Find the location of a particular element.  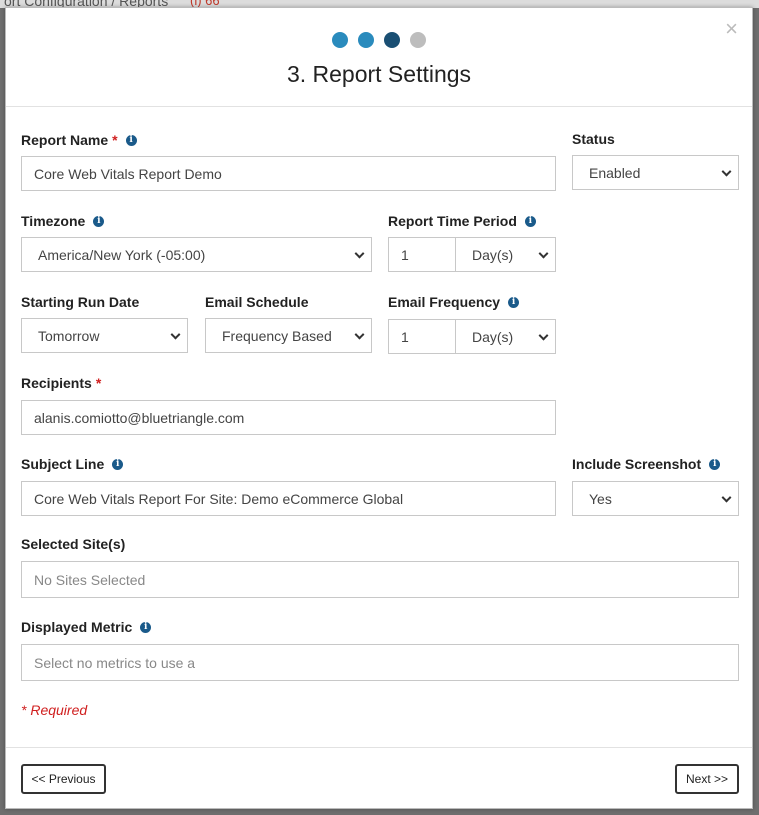

timezone-select: America/New York (-05:00) is located at coordinates (196, 254).